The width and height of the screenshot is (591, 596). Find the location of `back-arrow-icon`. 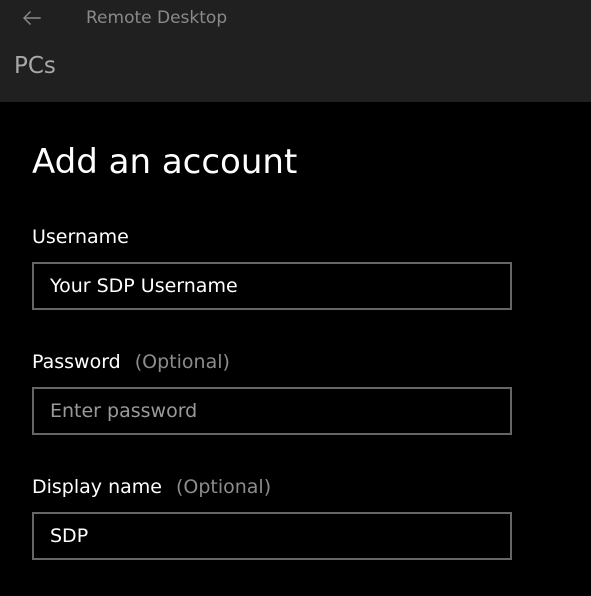

back-arrow-icon is located at coordinates (32, 18).